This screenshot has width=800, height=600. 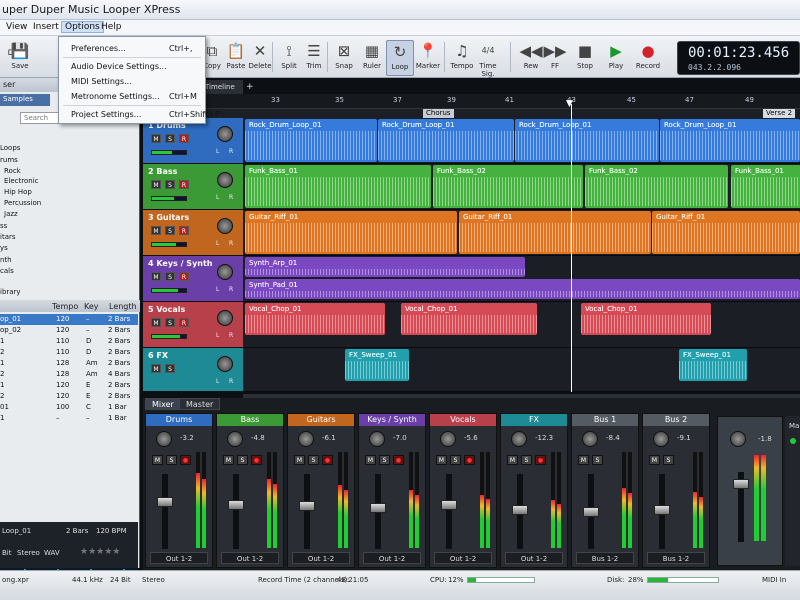 What do you see at coordinates (400, 58) in the screenshot?
I see `loop-button: ↻ Loop` at bounding box center [400, 58].